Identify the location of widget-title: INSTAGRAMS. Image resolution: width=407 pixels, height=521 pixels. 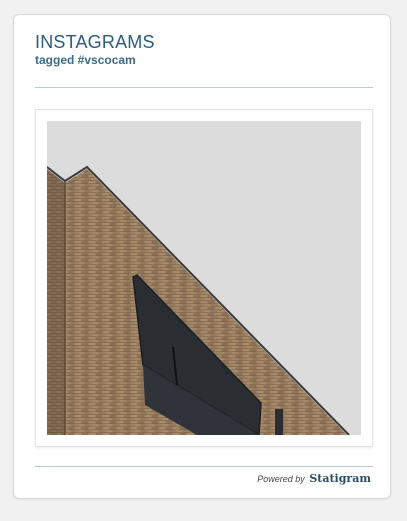
(95, 42).